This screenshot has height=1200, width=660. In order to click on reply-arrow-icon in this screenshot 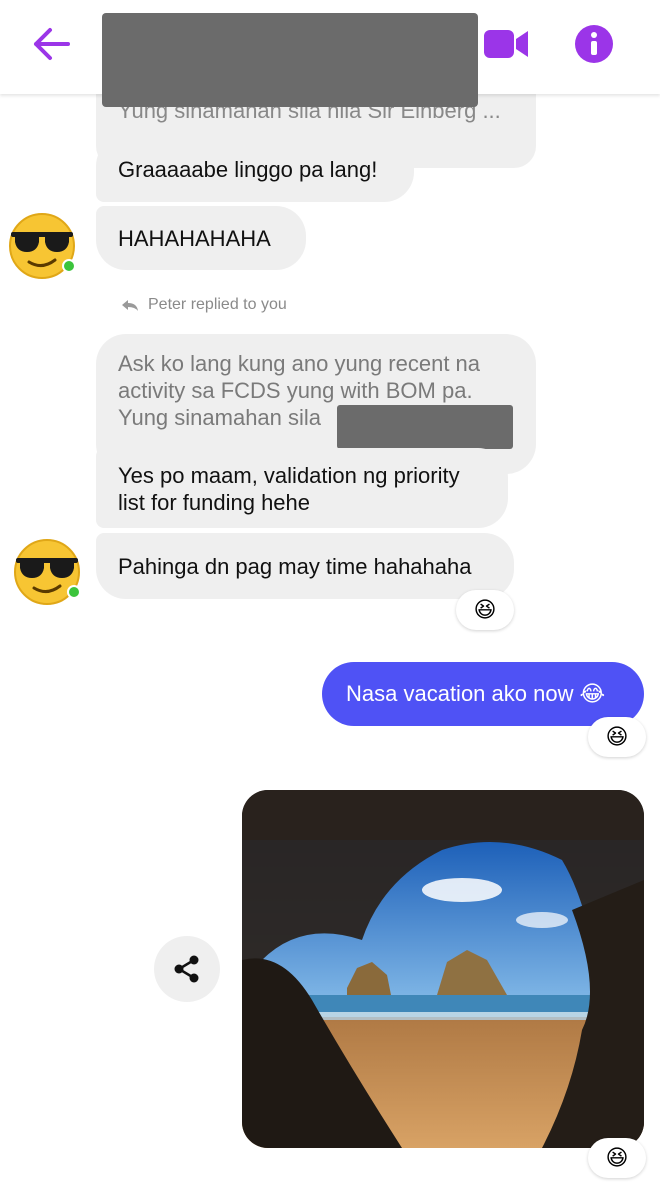, I will do `click(130, 305)`.